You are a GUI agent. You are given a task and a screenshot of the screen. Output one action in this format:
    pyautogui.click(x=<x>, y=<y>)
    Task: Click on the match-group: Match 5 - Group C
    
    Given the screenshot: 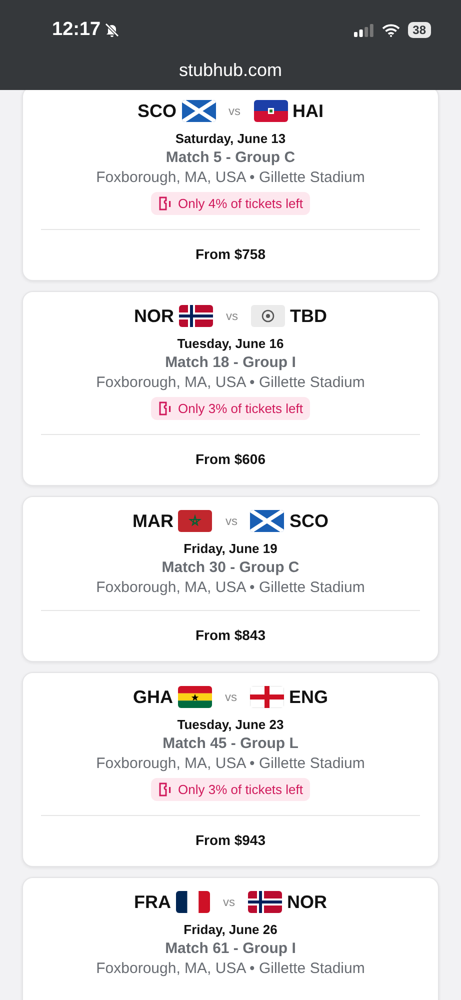 What is the action you would take?
    pyautogui.click(x=231, y=157)
    